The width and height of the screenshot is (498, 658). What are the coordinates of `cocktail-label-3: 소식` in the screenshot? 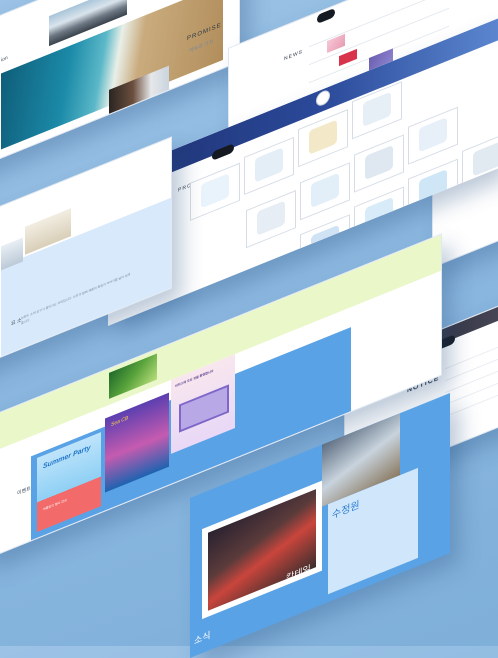 It's located at (202, 638).